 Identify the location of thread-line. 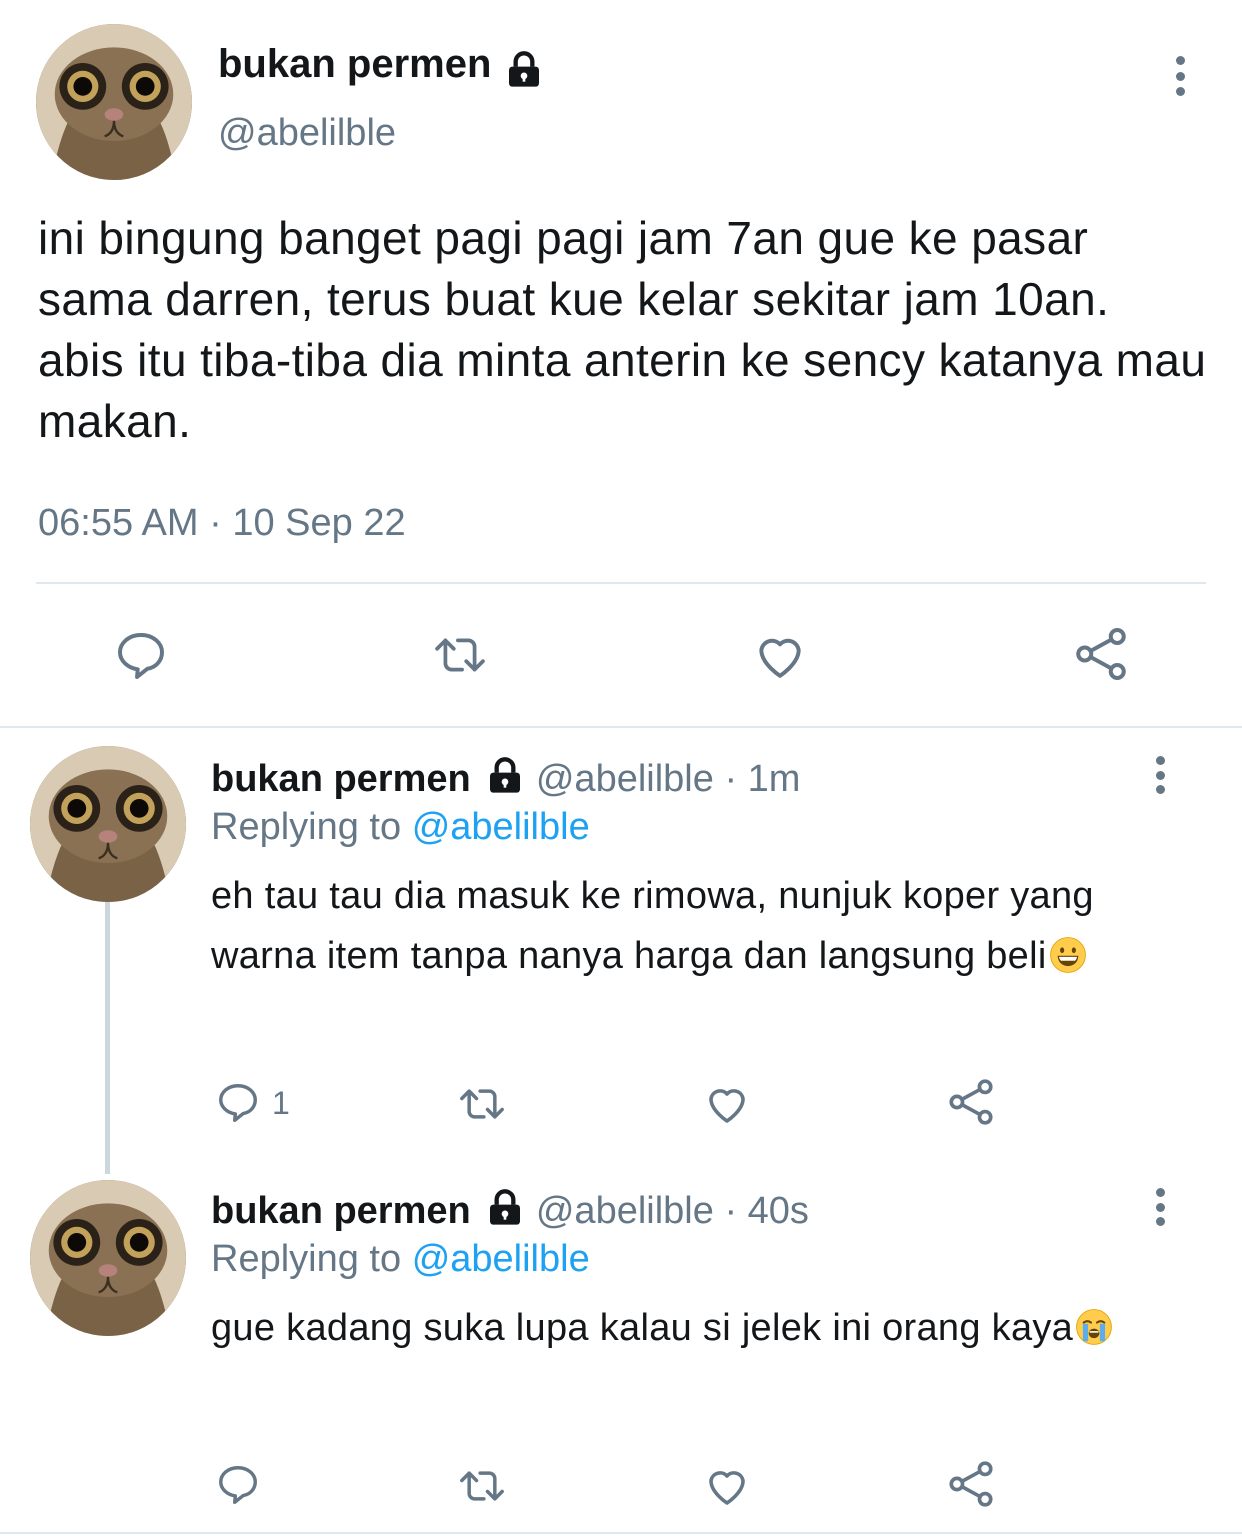
(107, 1038).